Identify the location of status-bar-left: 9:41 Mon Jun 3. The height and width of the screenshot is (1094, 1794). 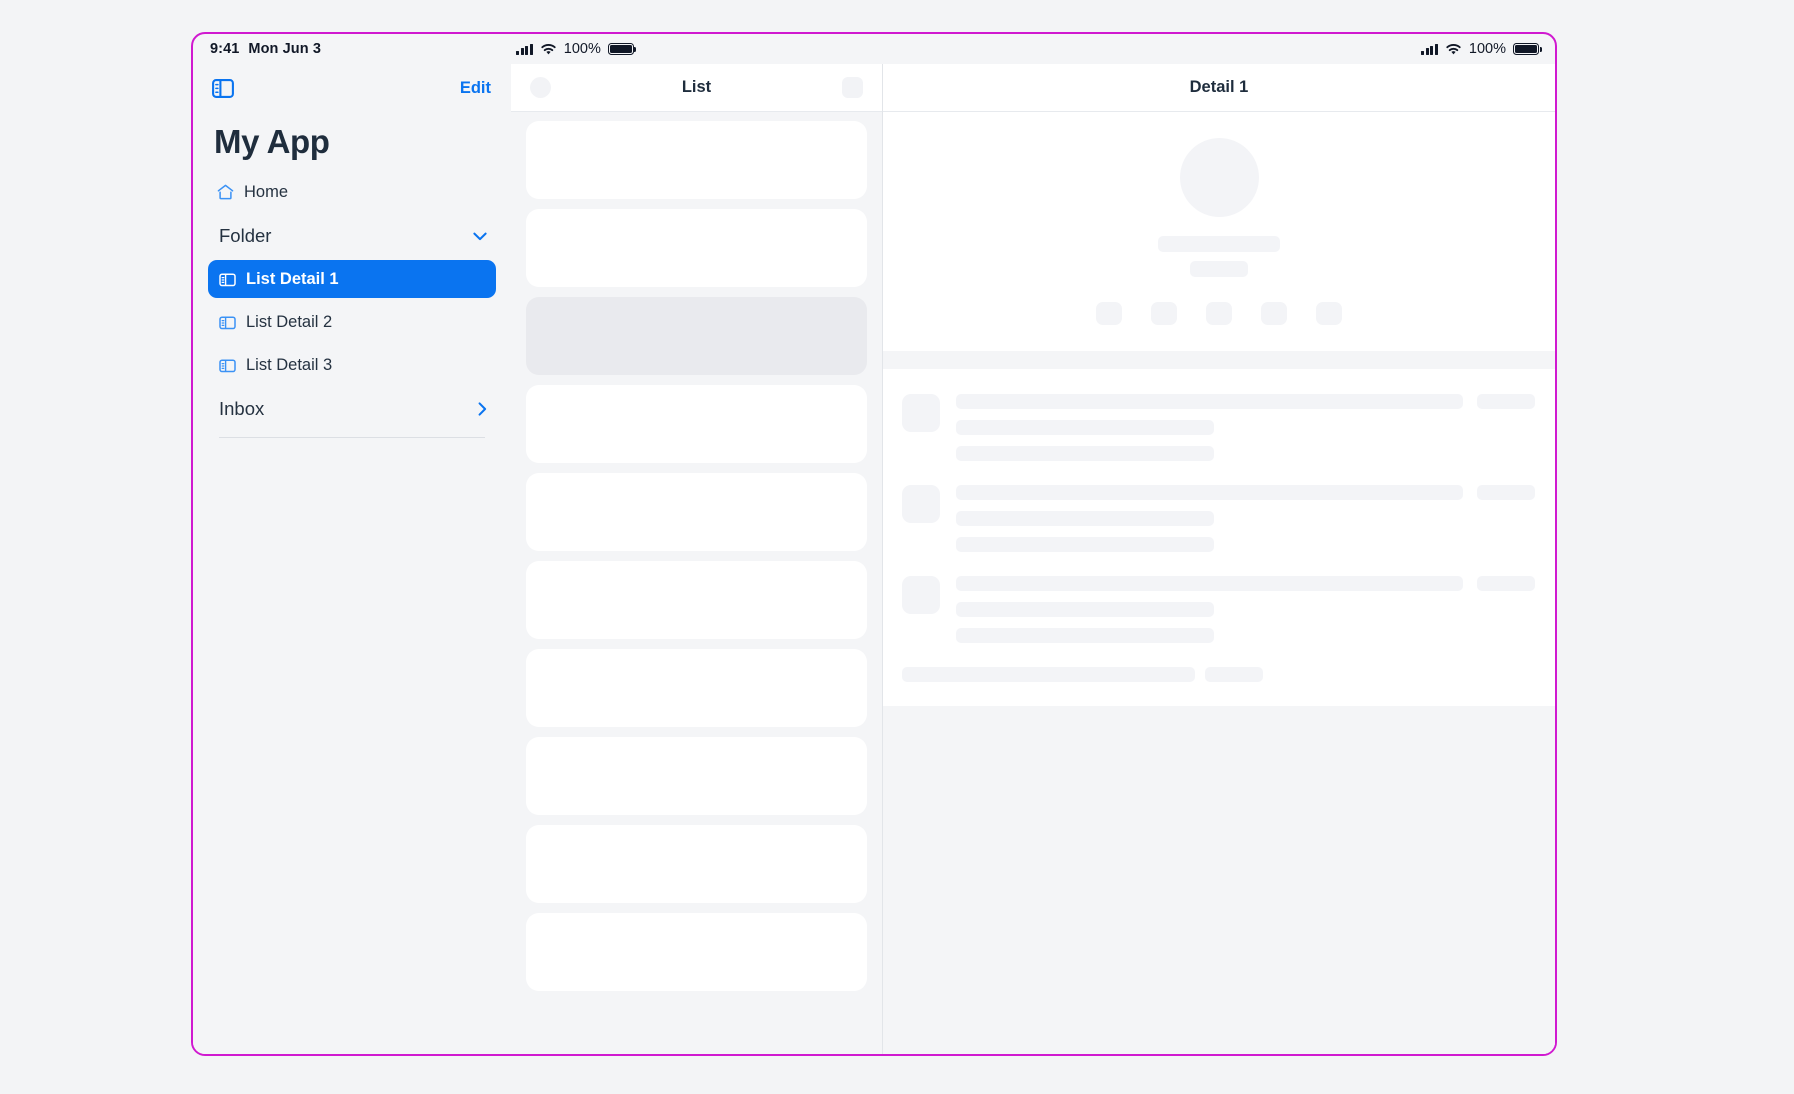
(257, 49).